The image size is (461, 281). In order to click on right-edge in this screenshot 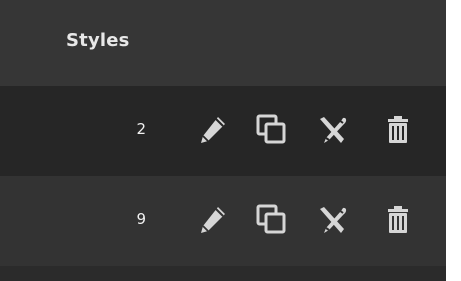, I will do `click(453, 140)`.